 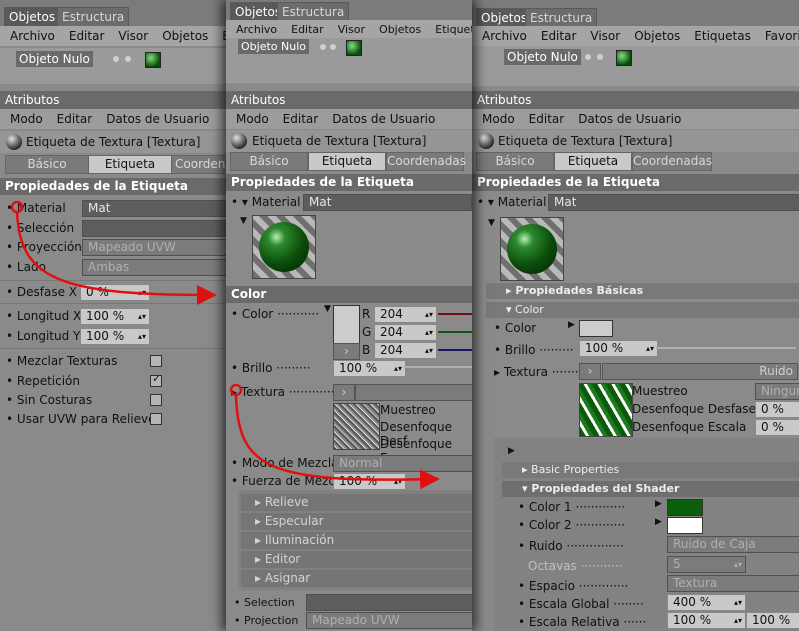 I want to click on section-basic-properties-en: ▸ Basic Properties, so click(x=650, y=470).